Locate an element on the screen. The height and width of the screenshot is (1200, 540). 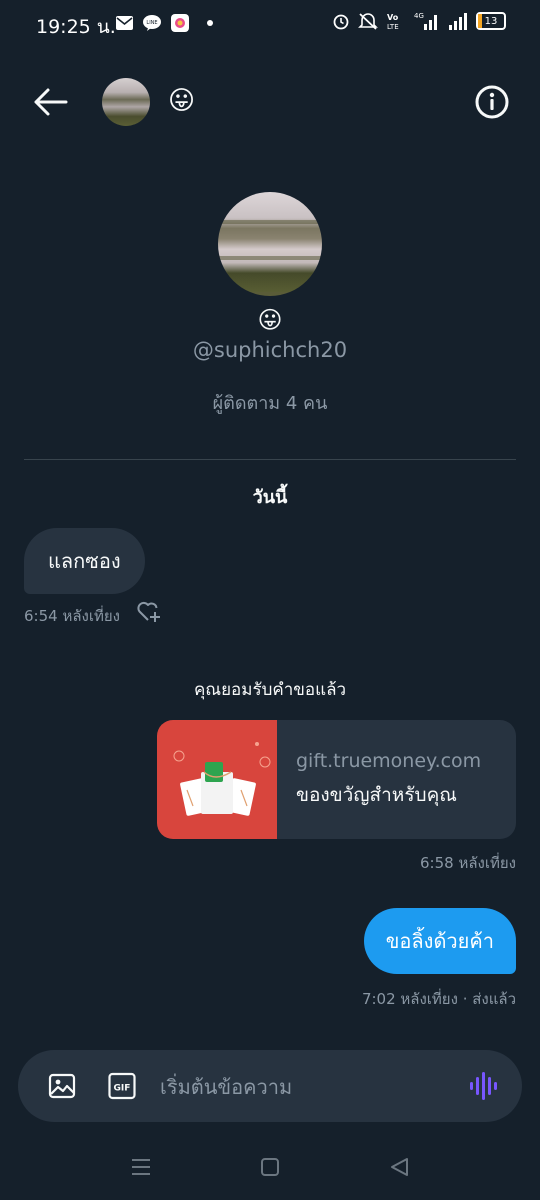
header-avatar is located at coordinates (126, 102).